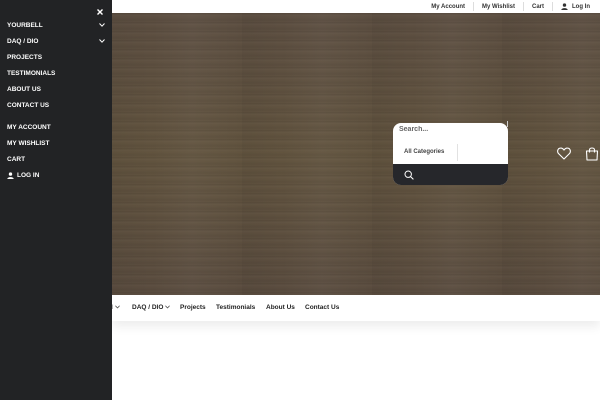 This screenshot has width=600, height=400. What do you see at coordinates (448, 6) in the screenshot?
I see `my-account-link: My Account` at bounding box center [448, 6].